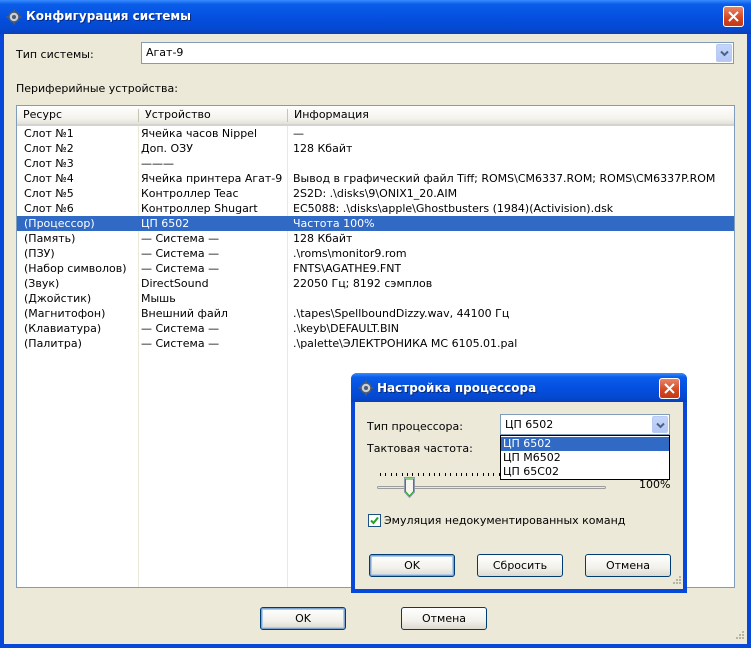 Image resolution: width=751 pixels, height=648 pixels. What do you see at coordinates (350, 253) in the screenshot?
I see `cell-info: .\roms\monitor9.rom` at bounding box center [350, 253].